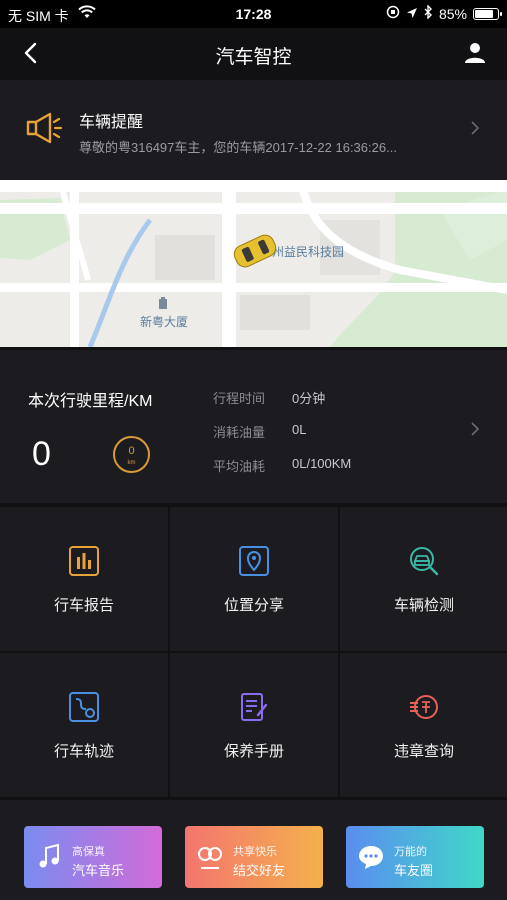 The width and height of the screenshot is (507, 900). Describe the element at coordinates (131, 463) in the screenshot. I see `gauge-unit: km` at that location.